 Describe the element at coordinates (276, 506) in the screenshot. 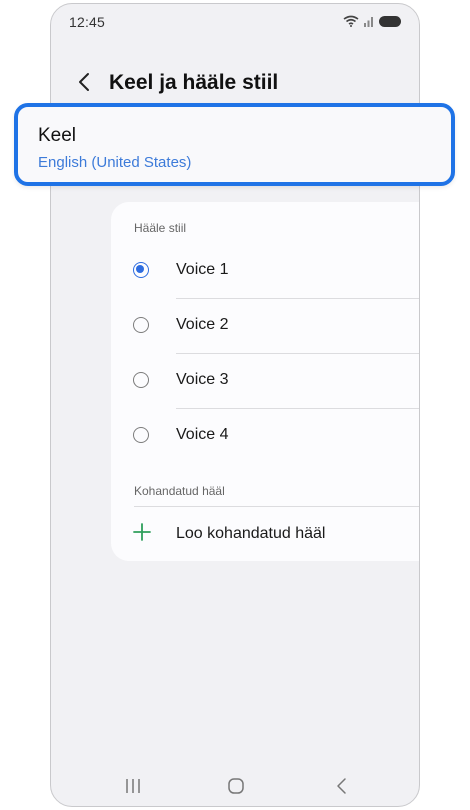

I see `divider` at that location.